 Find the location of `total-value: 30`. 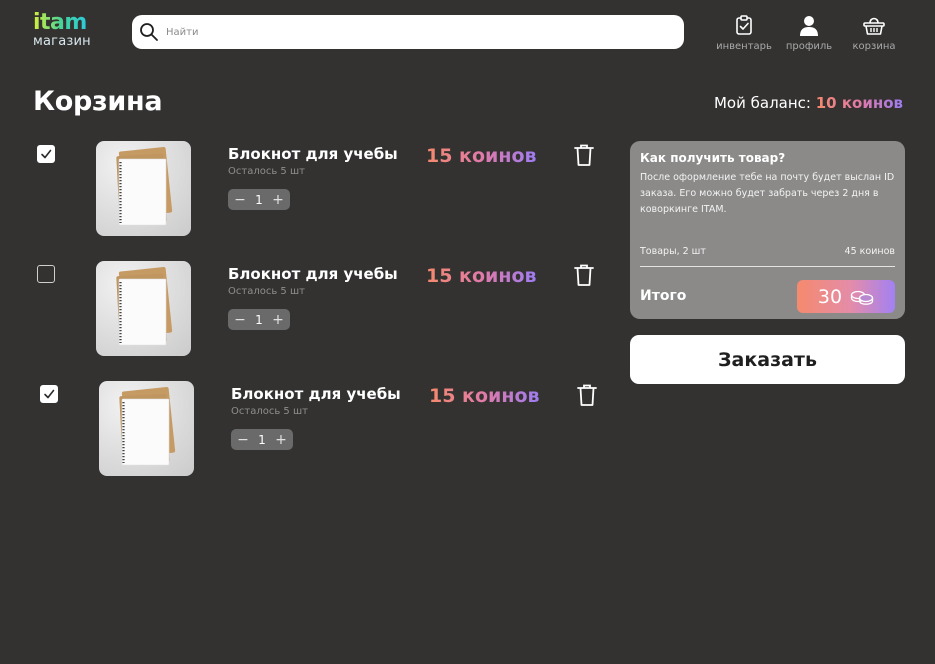

total-value: 30 is located at coordinates (830, 296).